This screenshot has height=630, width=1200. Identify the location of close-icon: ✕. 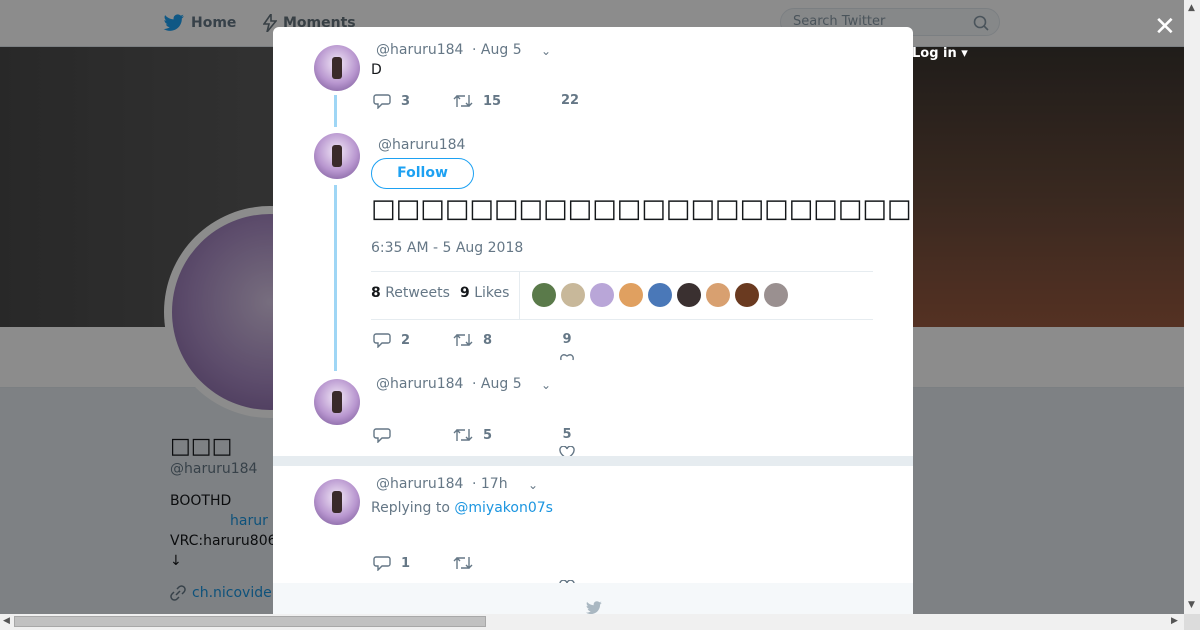
(1165, 27).